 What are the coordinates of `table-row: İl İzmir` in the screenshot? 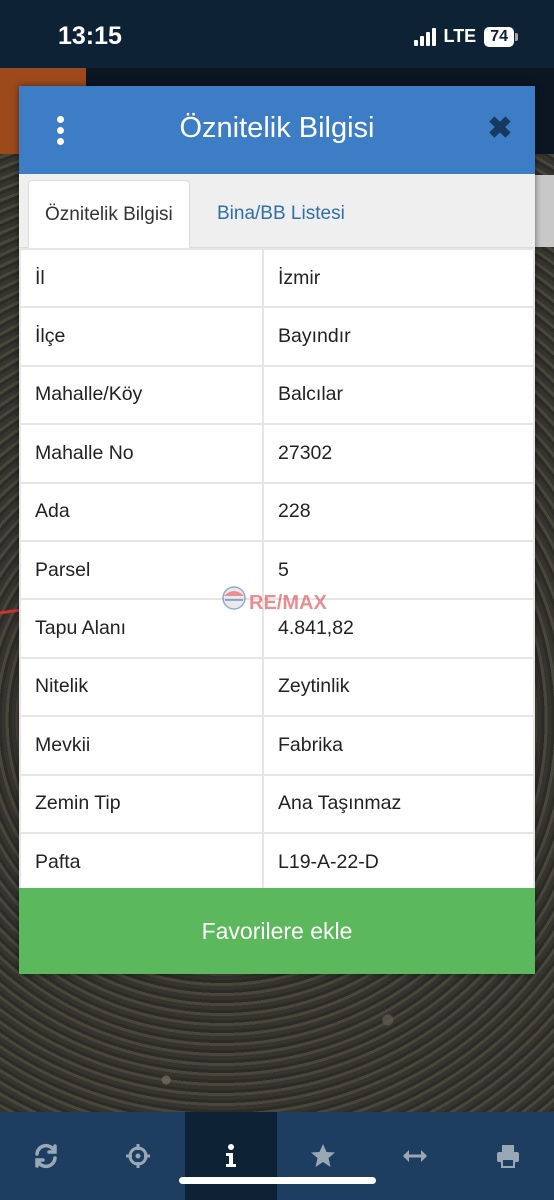 It's located at (277, 278).